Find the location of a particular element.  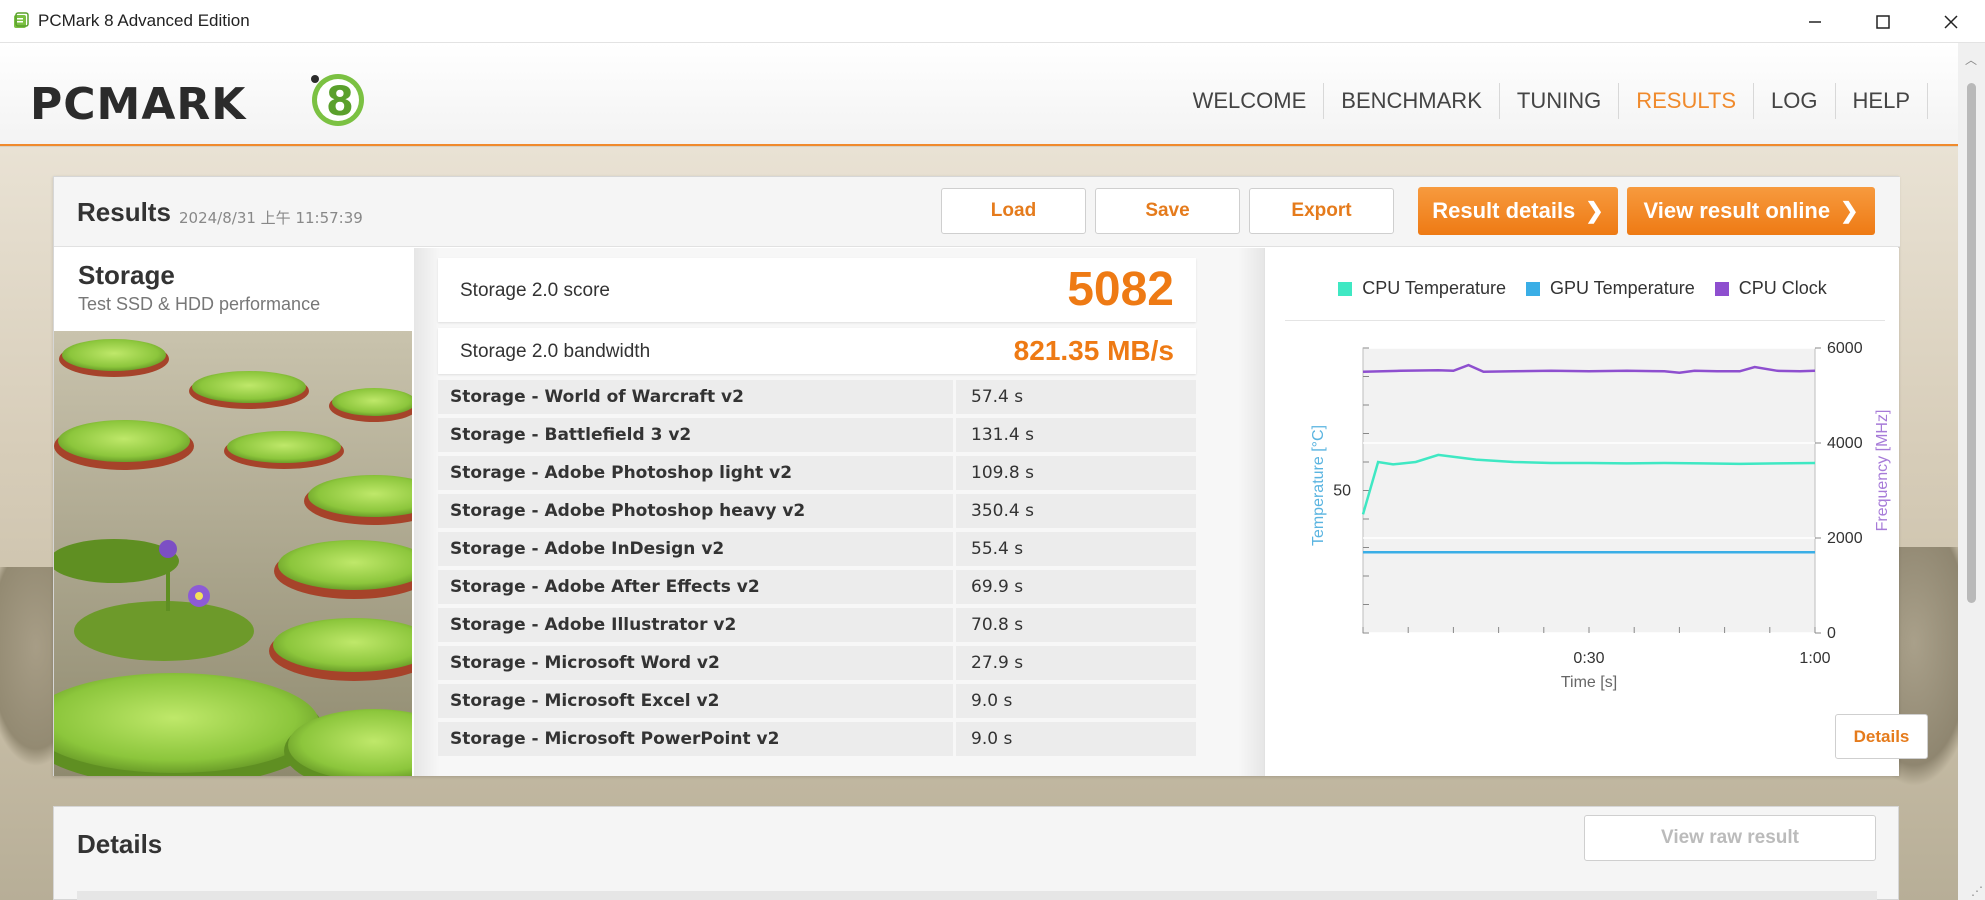

pcmark-app-icon is located at coordinates (21, 20).